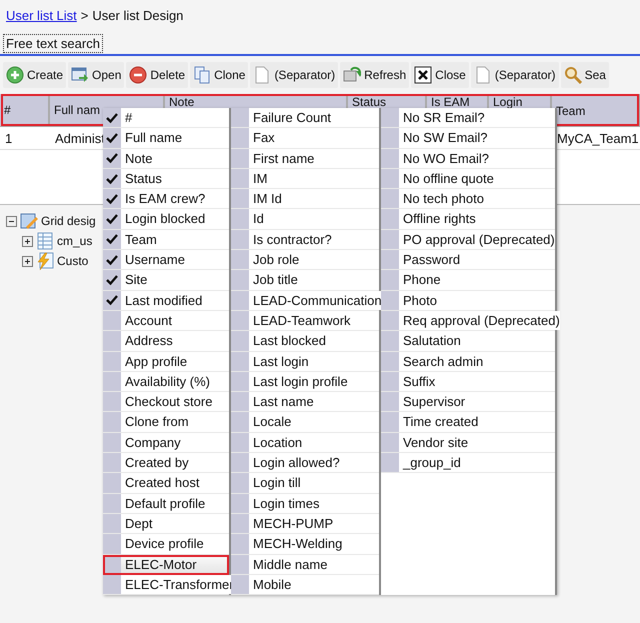  I want to click on toolbar-button: Refresh, so click(375, 75).